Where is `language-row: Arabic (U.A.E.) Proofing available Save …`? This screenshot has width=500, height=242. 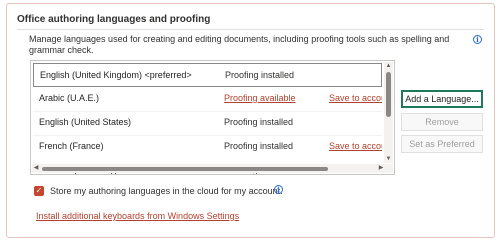
language-row: Arabic (U.A.E.) Proofing available Save … is located at coordinates (207, 99).